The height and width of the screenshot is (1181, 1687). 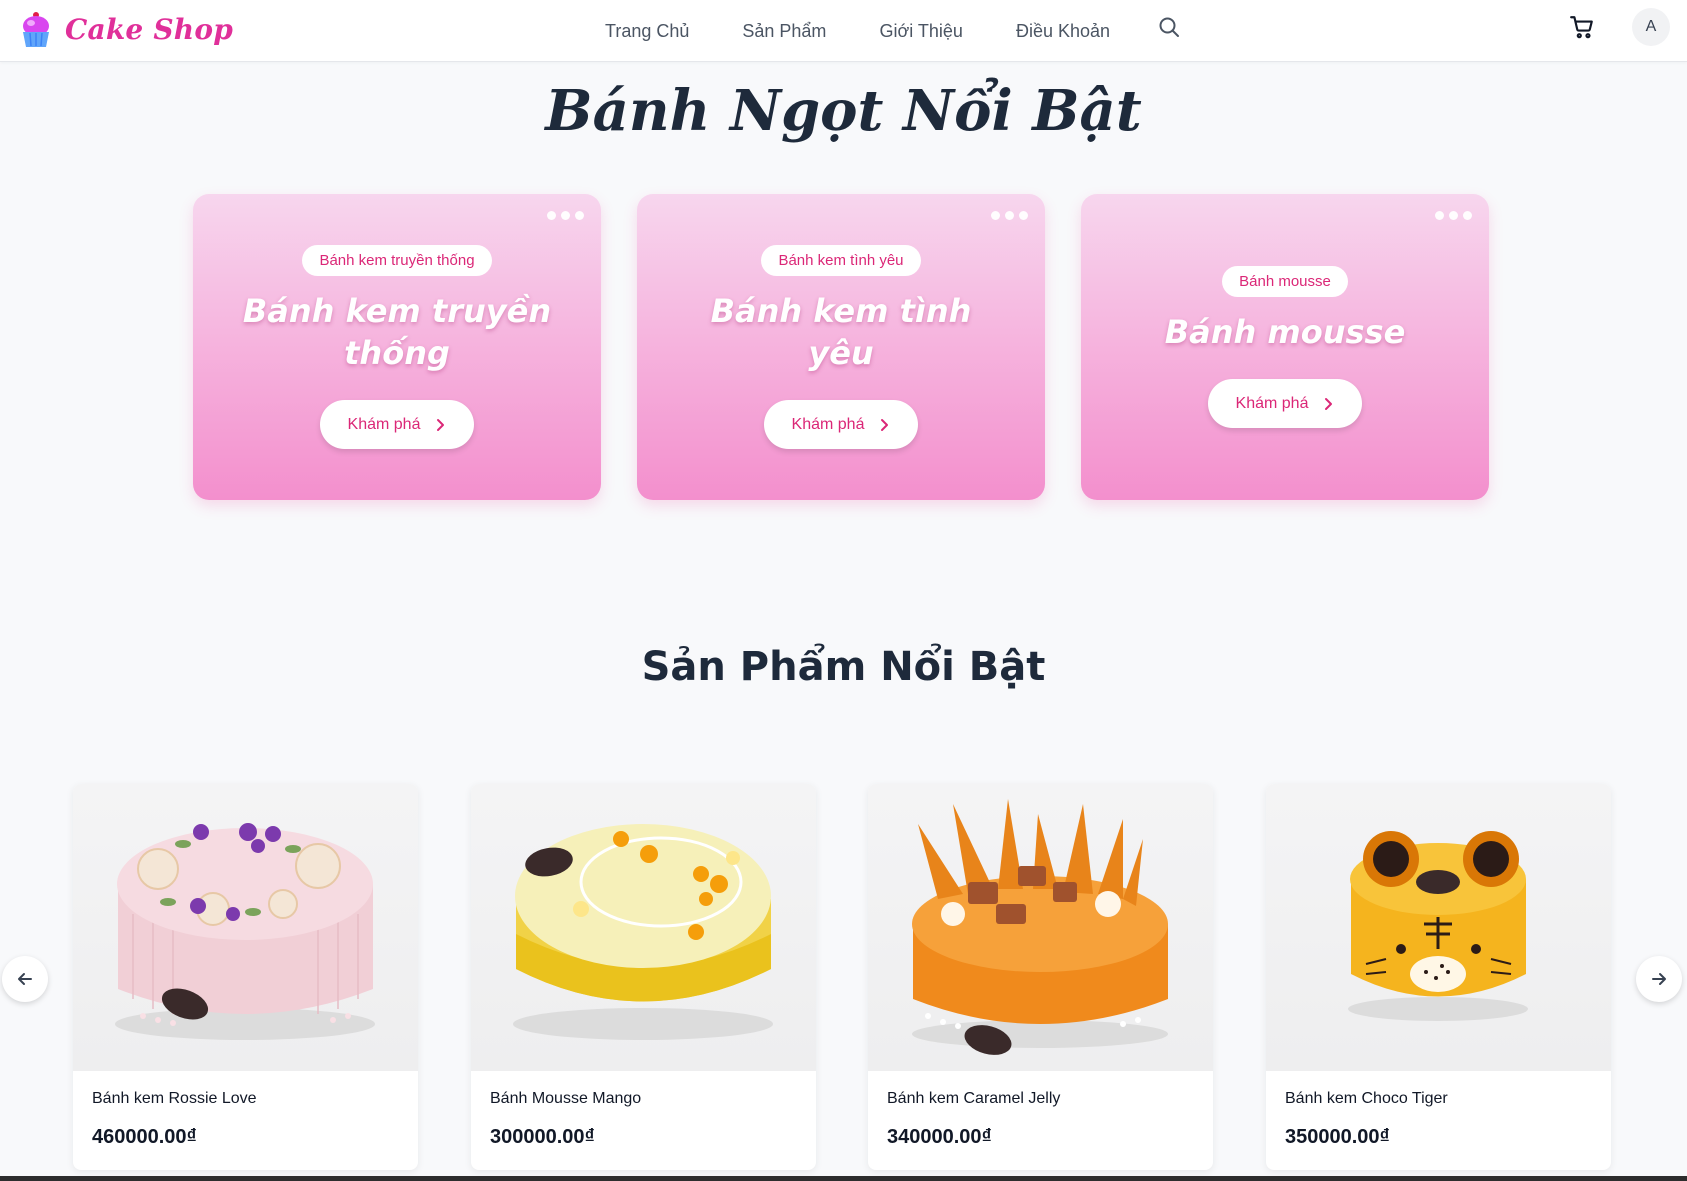 I want to click on nav-item-home: Trang Chủ, so click(x=647, y=31).